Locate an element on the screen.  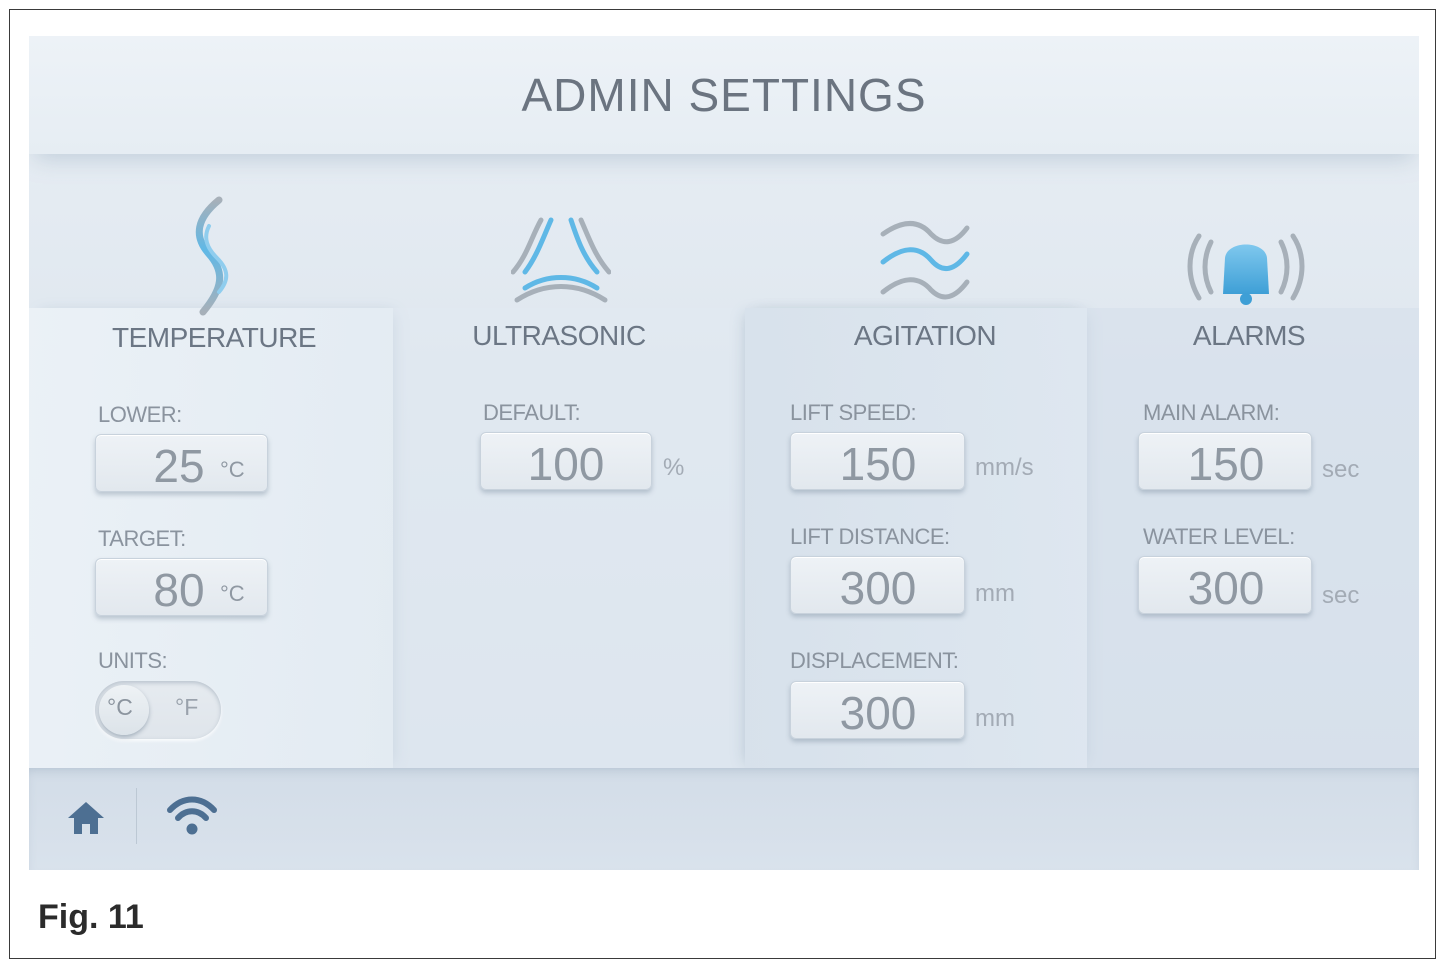
alarms-label: ALARMS is located at coordinates (1249, 335).